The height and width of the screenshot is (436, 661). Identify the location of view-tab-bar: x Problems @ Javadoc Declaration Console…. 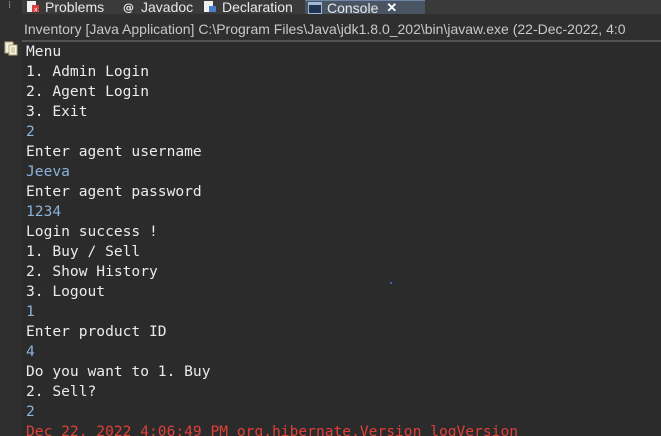
(341, 7).